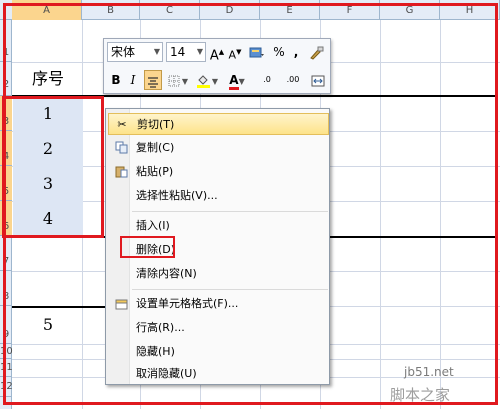 The image size is (500, 409). What do you see at coordinates (279, 52) in the screenshot?
I see `percent-button: %` at bounding box center [279, 52].